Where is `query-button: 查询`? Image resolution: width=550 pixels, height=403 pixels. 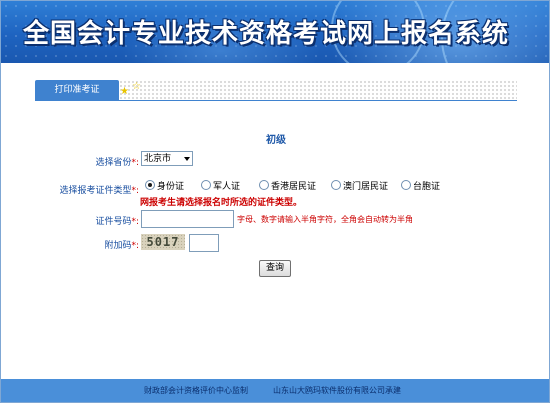
query-button: 查询 is located at coordinates (275, 268).